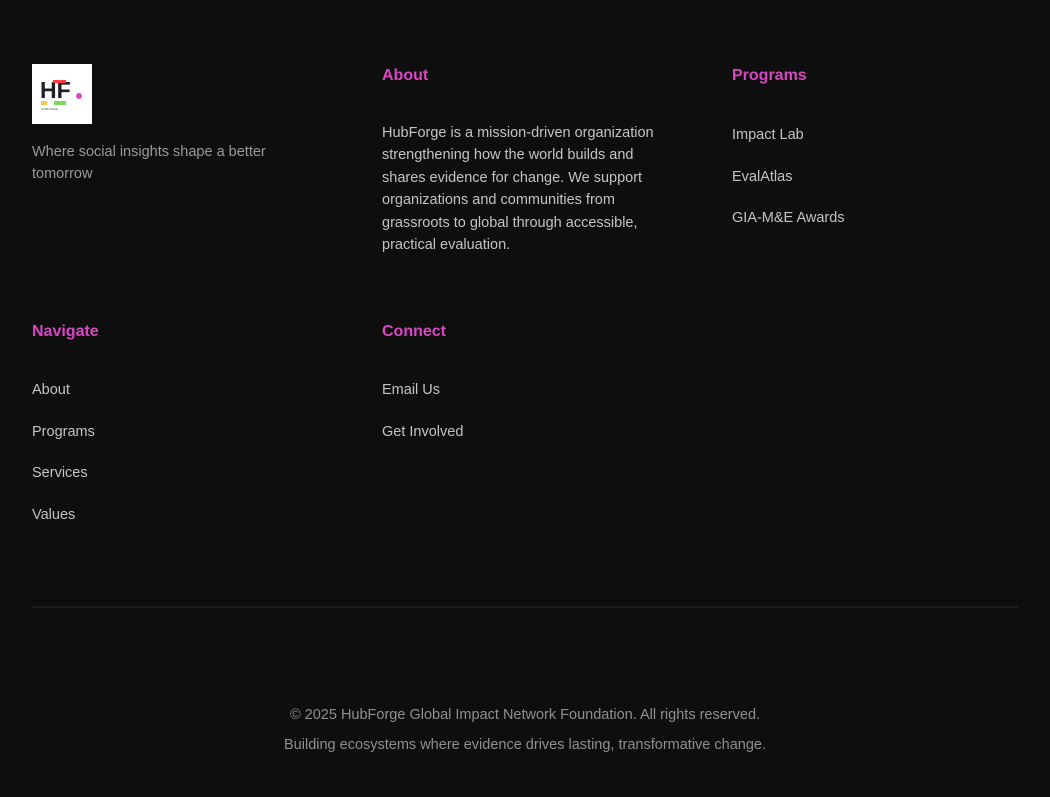  Describe the element at coordinates (762, 177) in the screenshot. I see `programs-link-evalatlas: EvalAtlas` at that location.